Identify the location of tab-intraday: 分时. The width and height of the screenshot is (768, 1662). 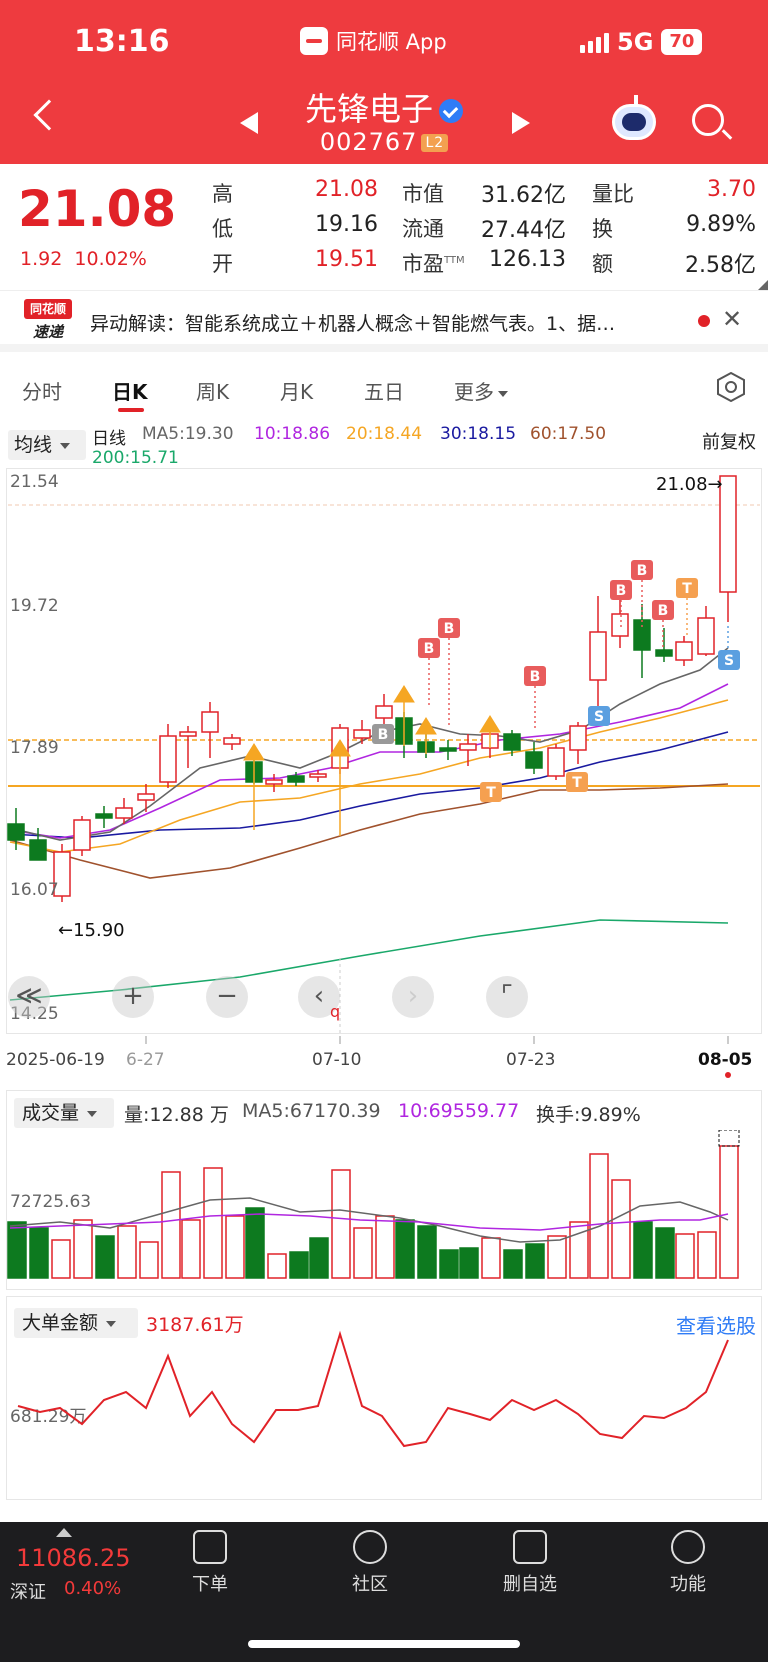
(42, 390).